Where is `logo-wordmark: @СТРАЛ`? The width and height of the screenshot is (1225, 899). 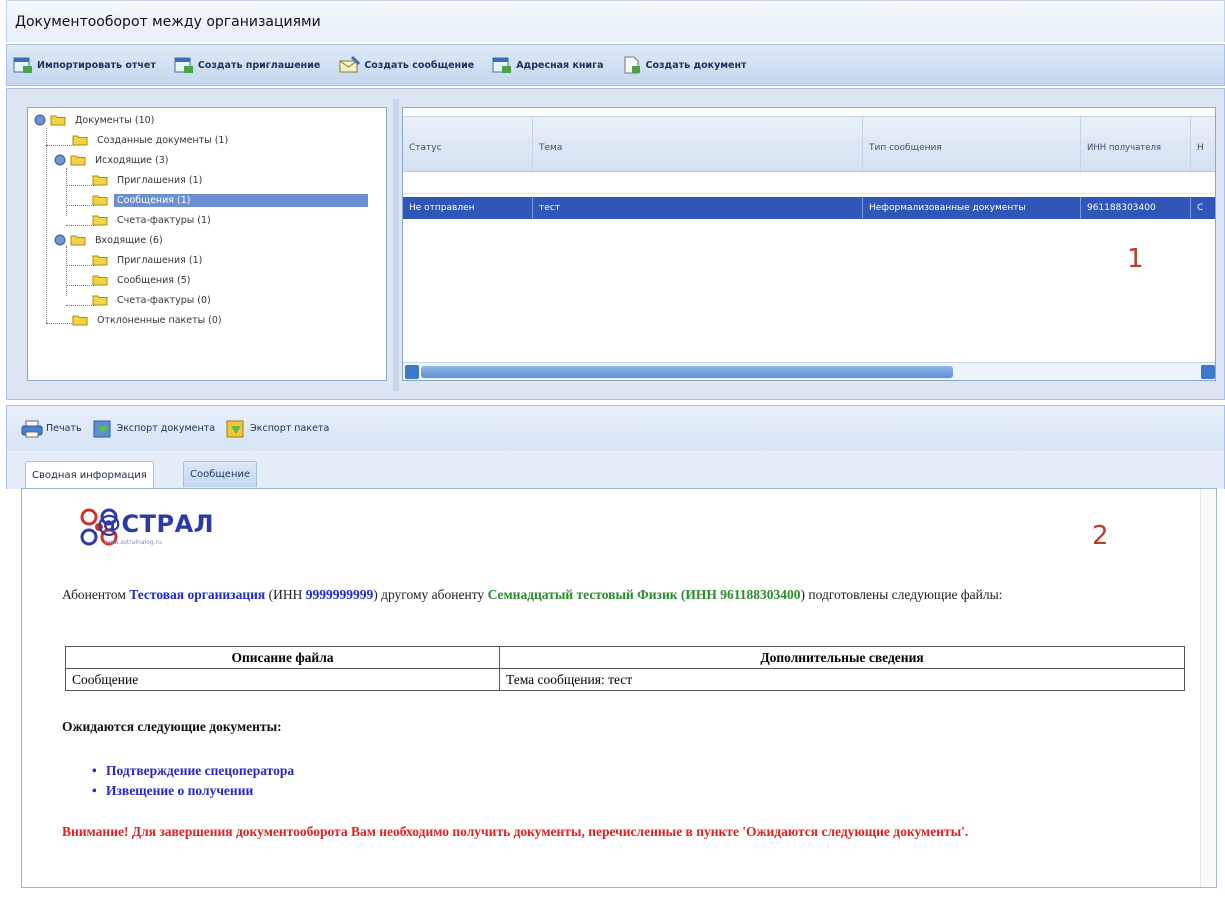 logo-wordmark: @СТРАЛ is located at coordinates (156, 524).